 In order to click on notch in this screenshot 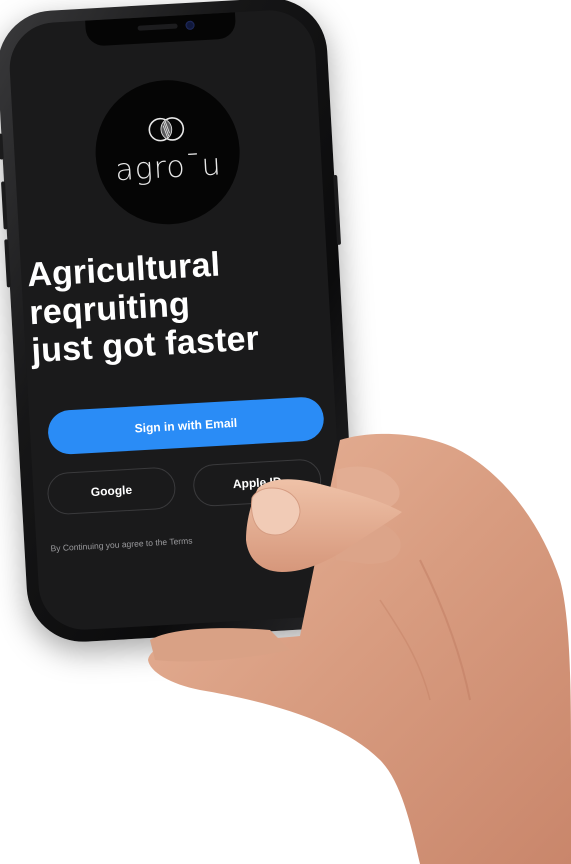, I will do `click(161, 29)`.